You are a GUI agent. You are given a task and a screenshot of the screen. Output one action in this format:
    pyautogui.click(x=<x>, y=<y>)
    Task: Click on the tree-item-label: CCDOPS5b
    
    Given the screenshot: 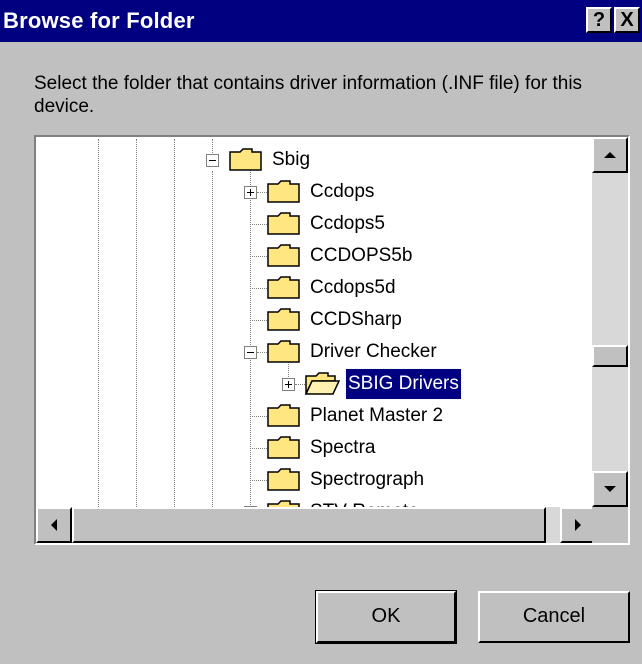 What is the action you would take?
    pyautogui.click(x=361, y=255)
    